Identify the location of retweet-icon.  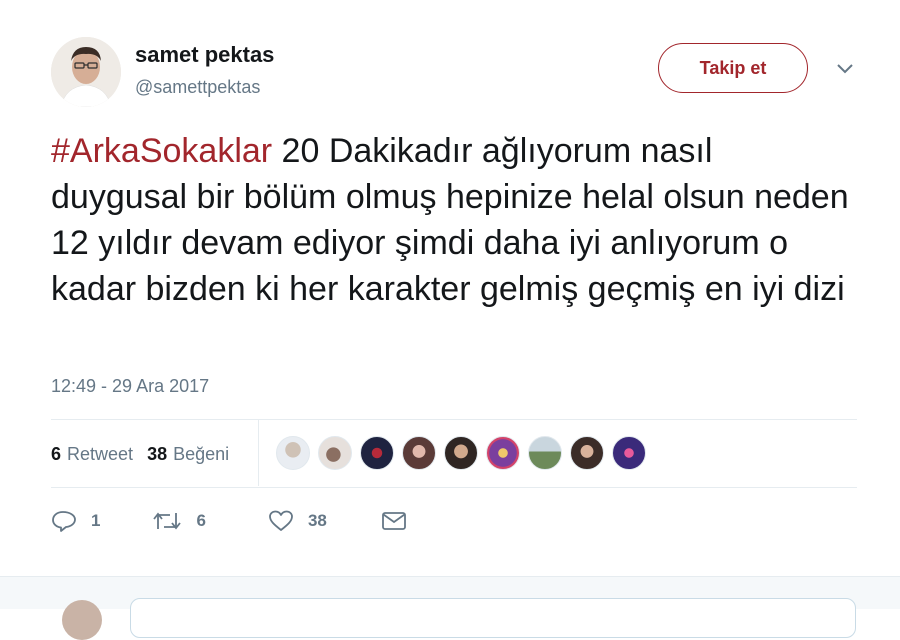
(167, 521).